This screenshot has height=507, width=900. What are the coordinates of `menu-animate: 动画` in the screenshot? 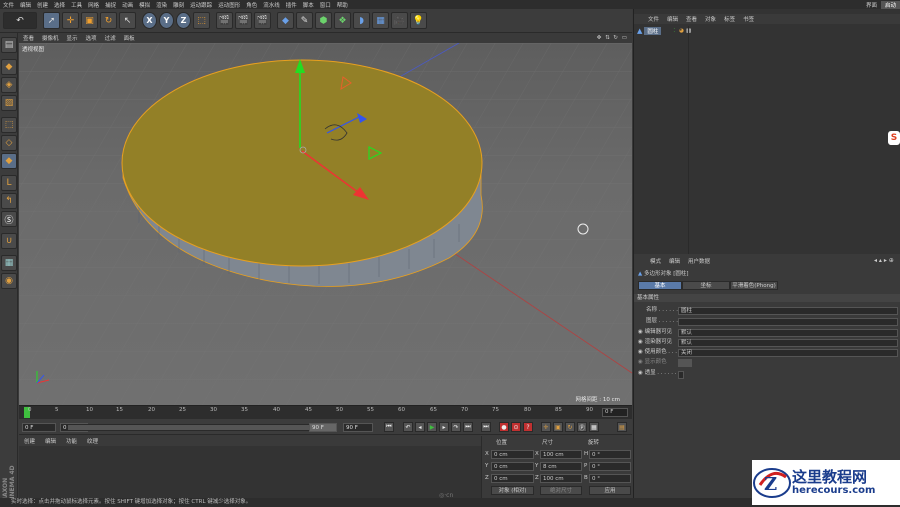 It's located at (127, 5).